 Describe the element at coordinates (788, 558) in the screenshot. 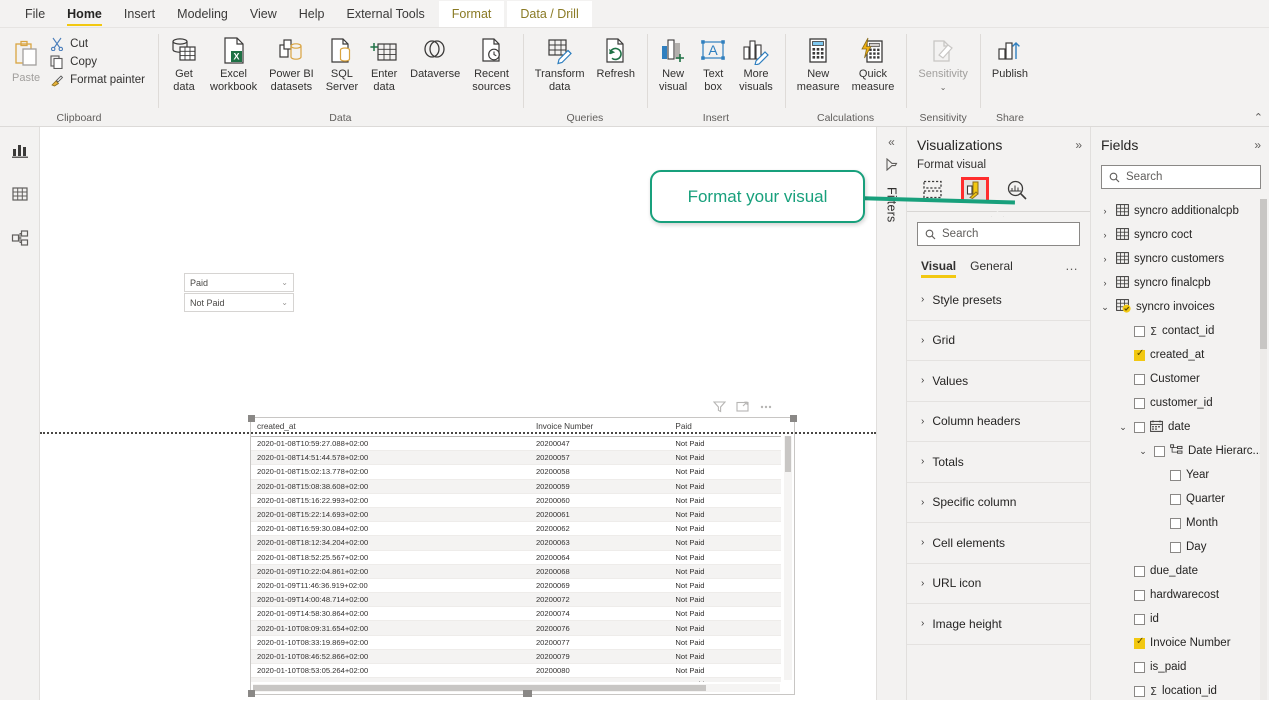

I see `table-vertical-scrollbar` at that location.